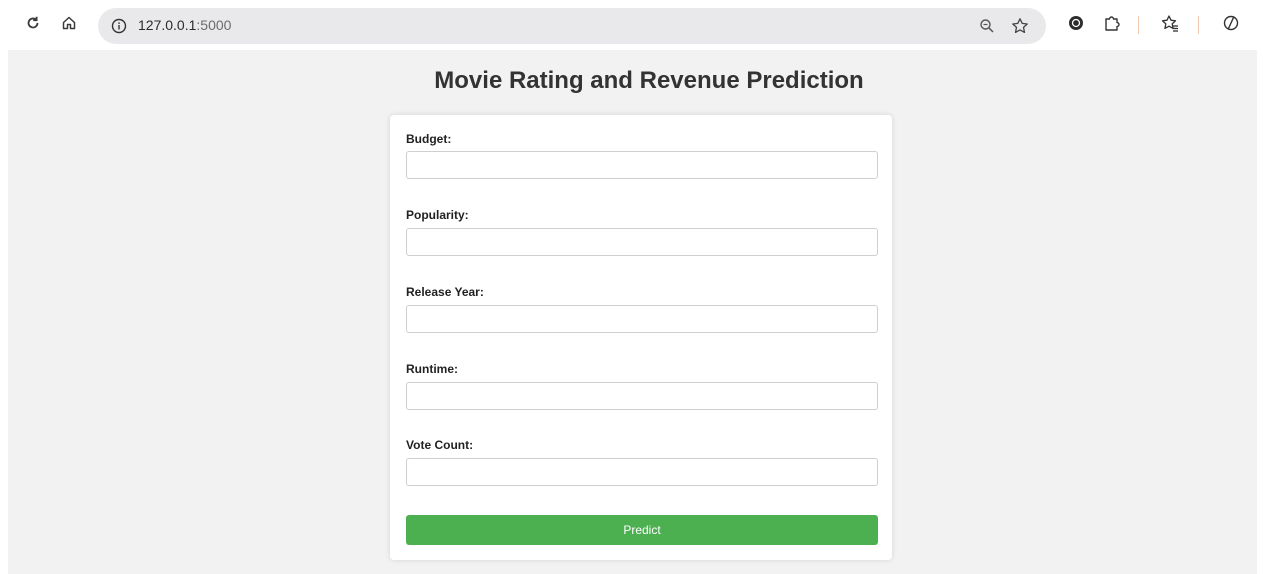  What do you see at coordinates (1076, 23) in the screenshot?
I see `extension-icon` at bounding box center [1076, 23].